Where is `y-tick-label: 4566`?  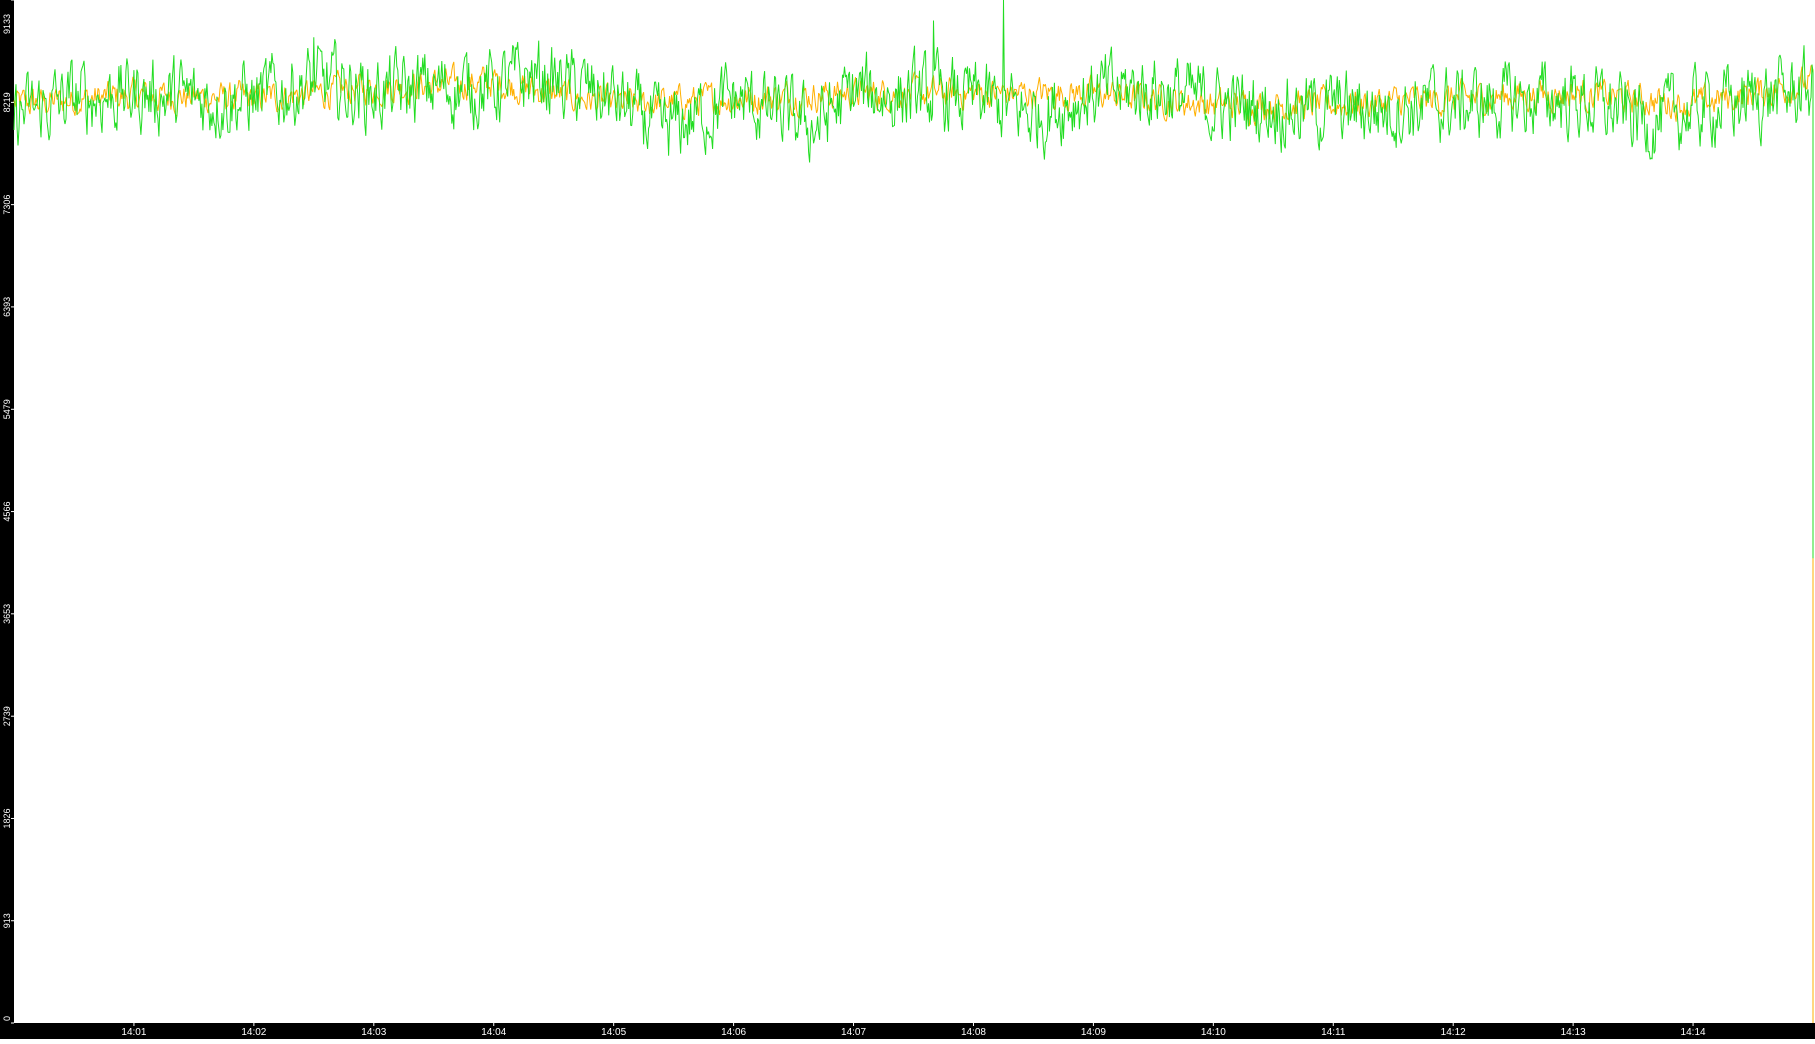
y-tick-label: 4566 is located at coordinates (7, 512).